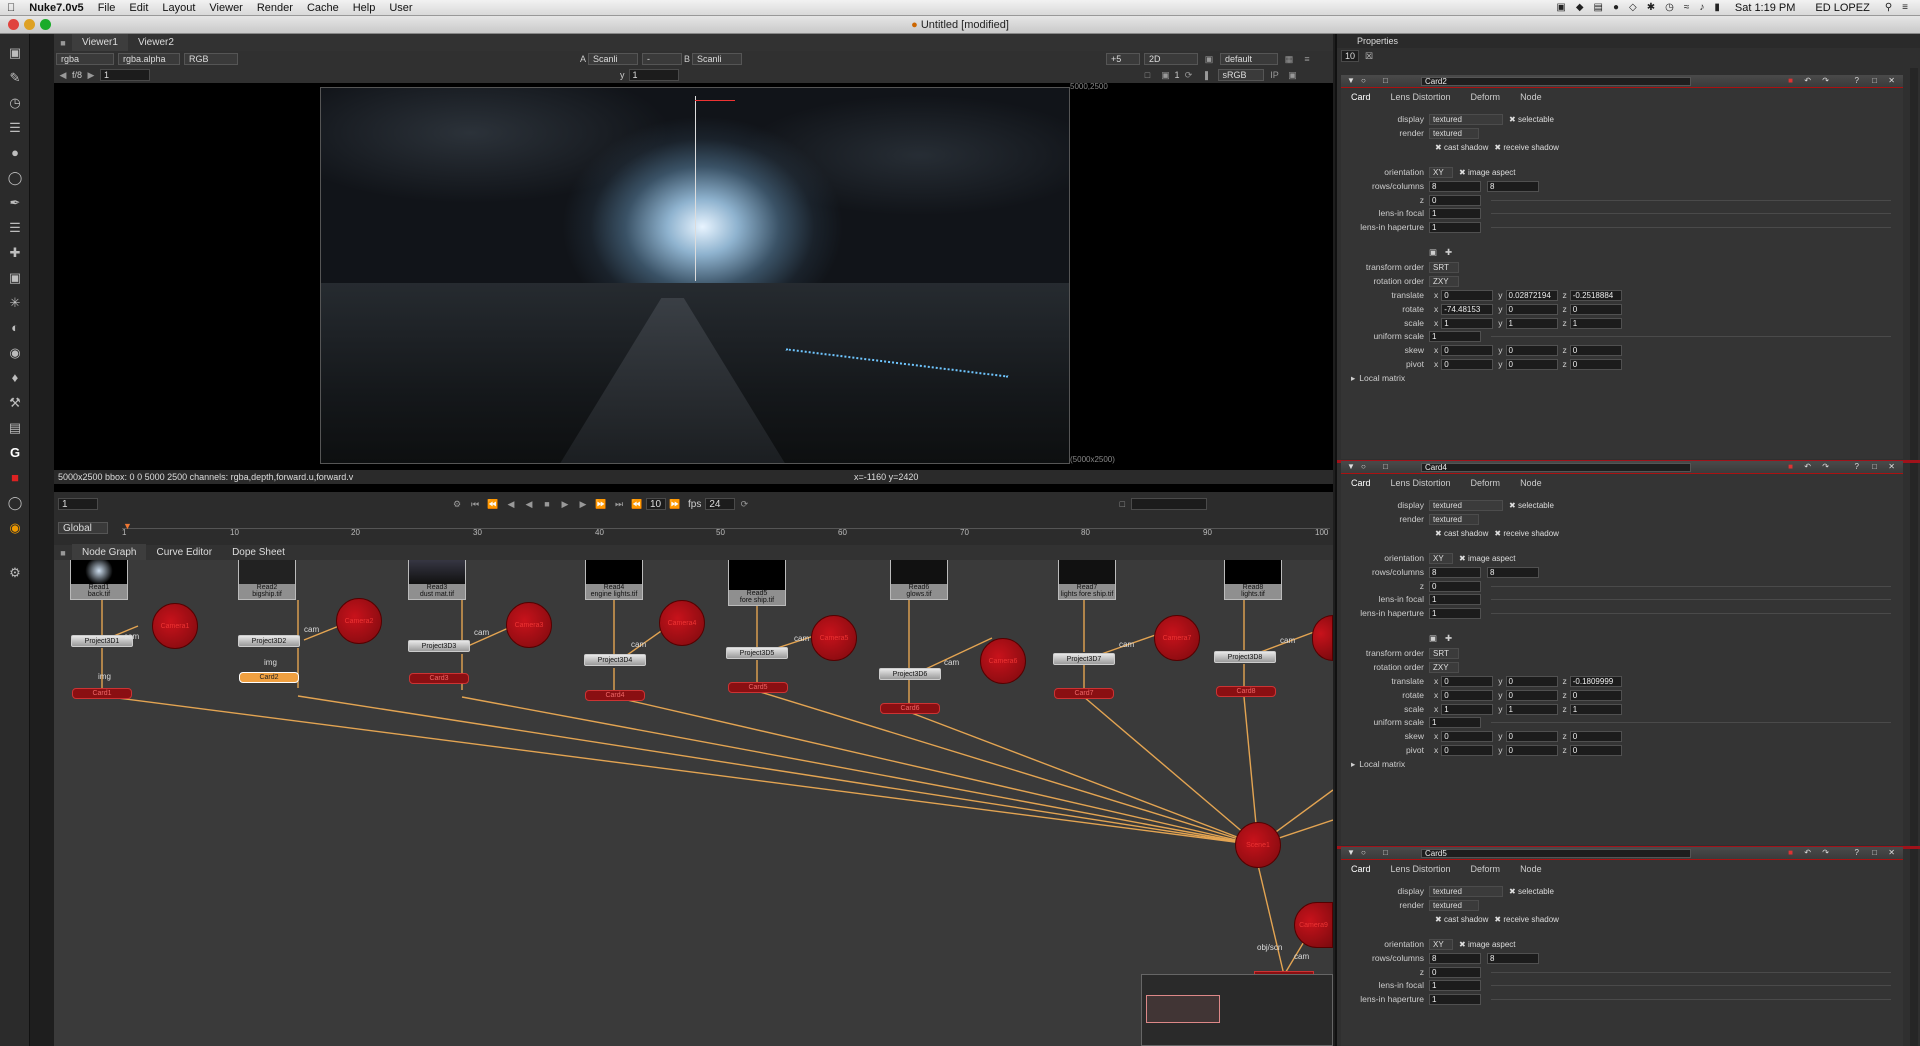 This screenshot has height=1046, width=1920. I want to click on rotate-x-field: 0, so click(1467, 695).